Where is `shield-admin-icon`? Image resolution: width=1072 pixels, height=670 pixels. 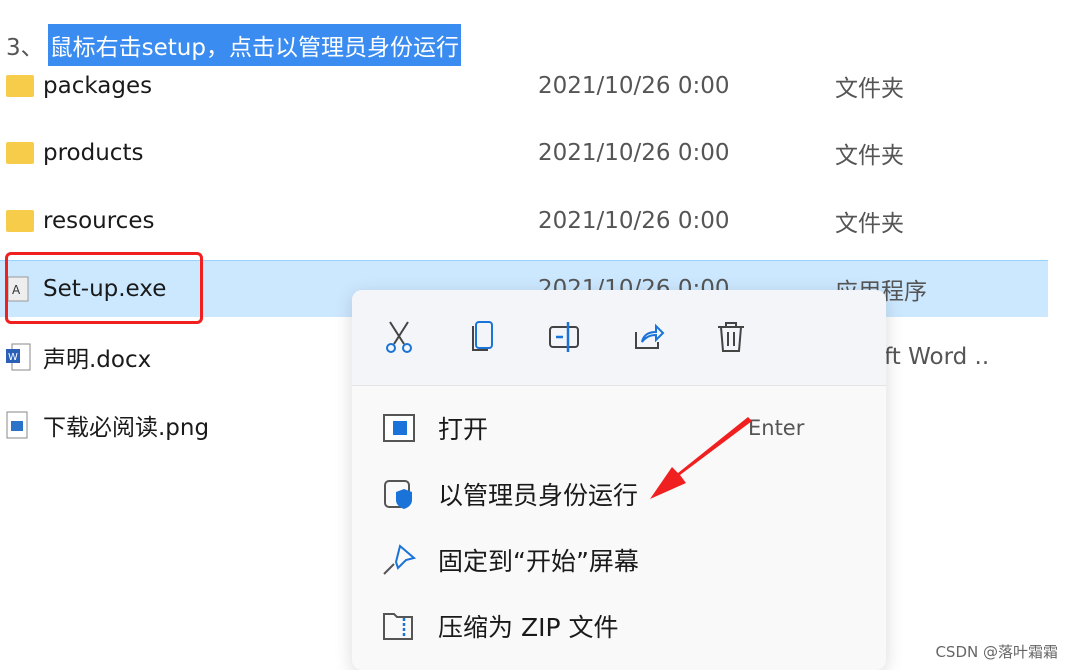
shield-admin-icon is located at coordinates (398, 494).